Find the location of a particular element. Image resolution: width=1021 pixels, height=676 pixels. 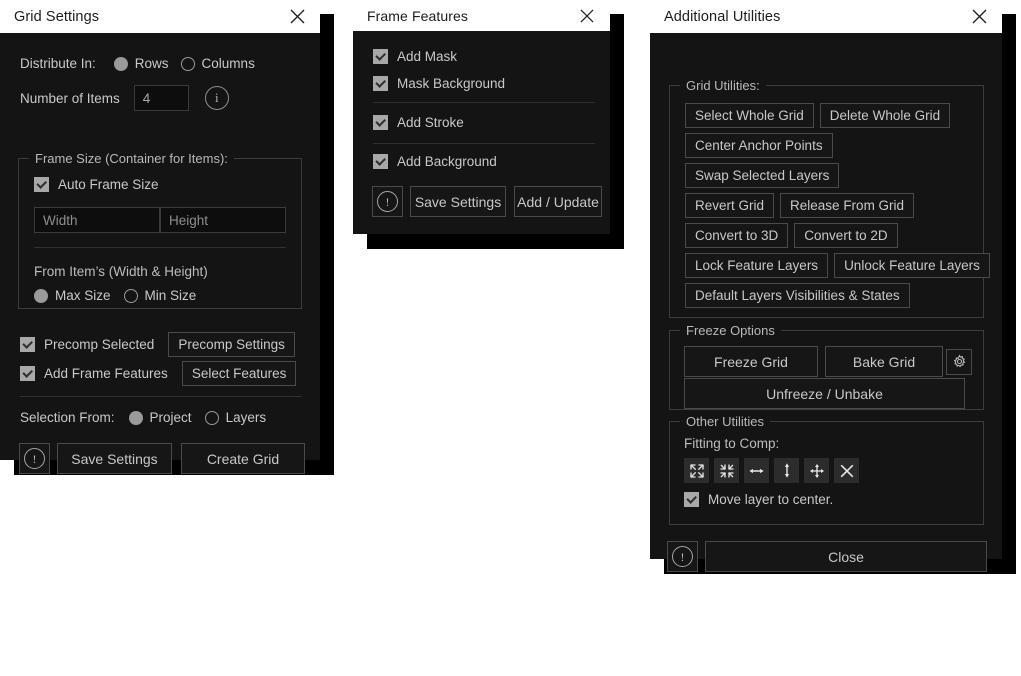

grid-utilities-row: Select Whole Grid Delete Whole Grid is located at coordinates (837, 115).